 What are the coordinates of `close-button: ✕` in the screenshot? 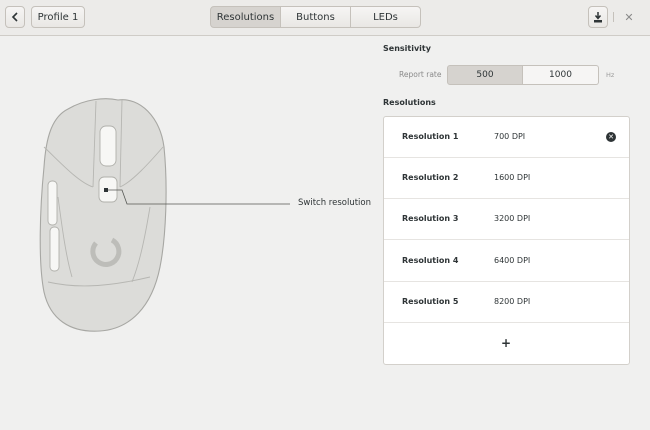 It's located at (629, 17).